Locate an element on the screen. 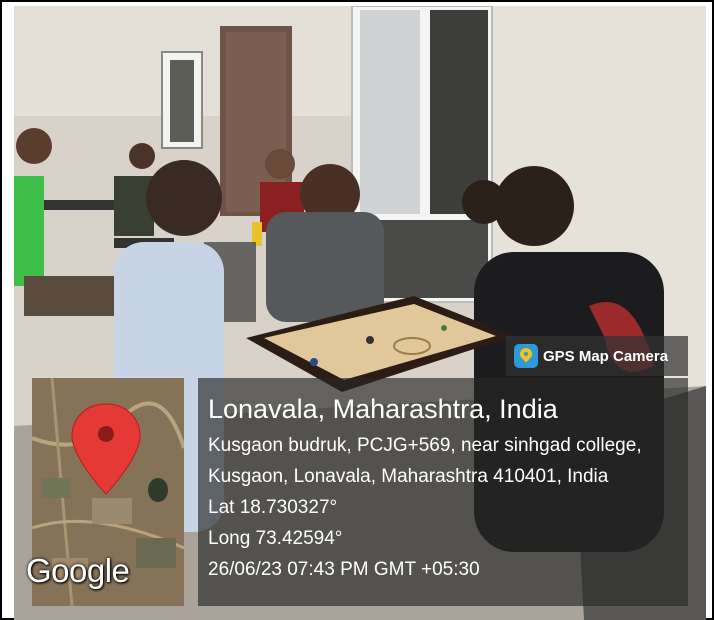  gps-map-camera-badge: GPS Map Camera is located at coordinates (597, 356).